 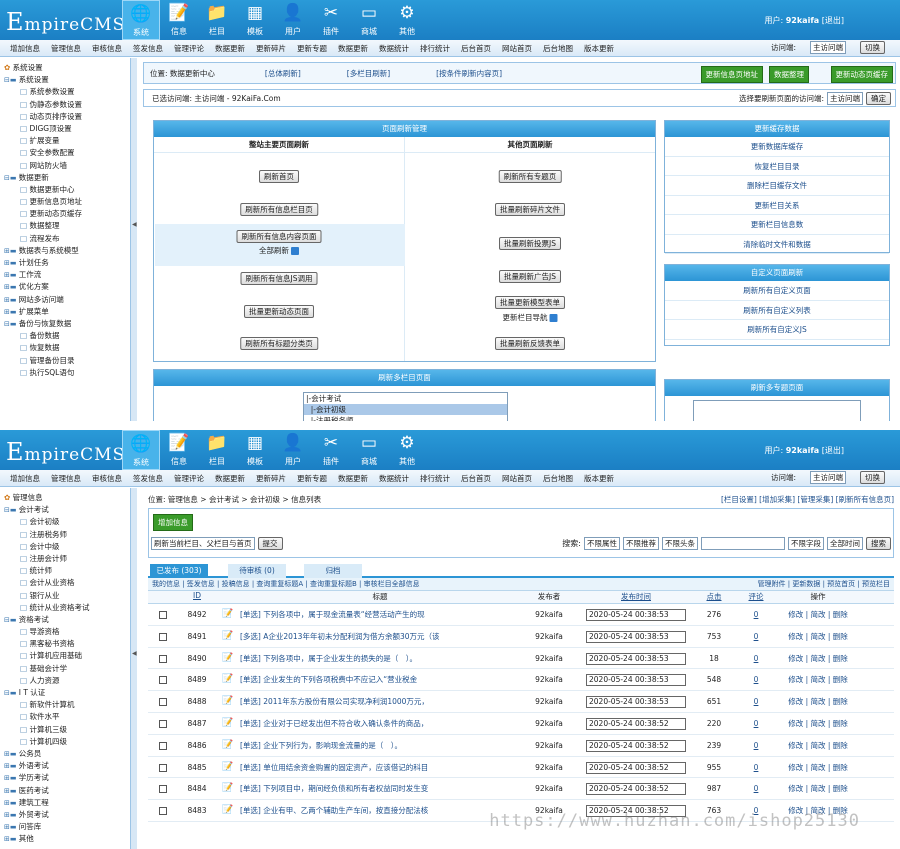 I want to click on tree-node: 外贸考试, so click(x=67, y=815).